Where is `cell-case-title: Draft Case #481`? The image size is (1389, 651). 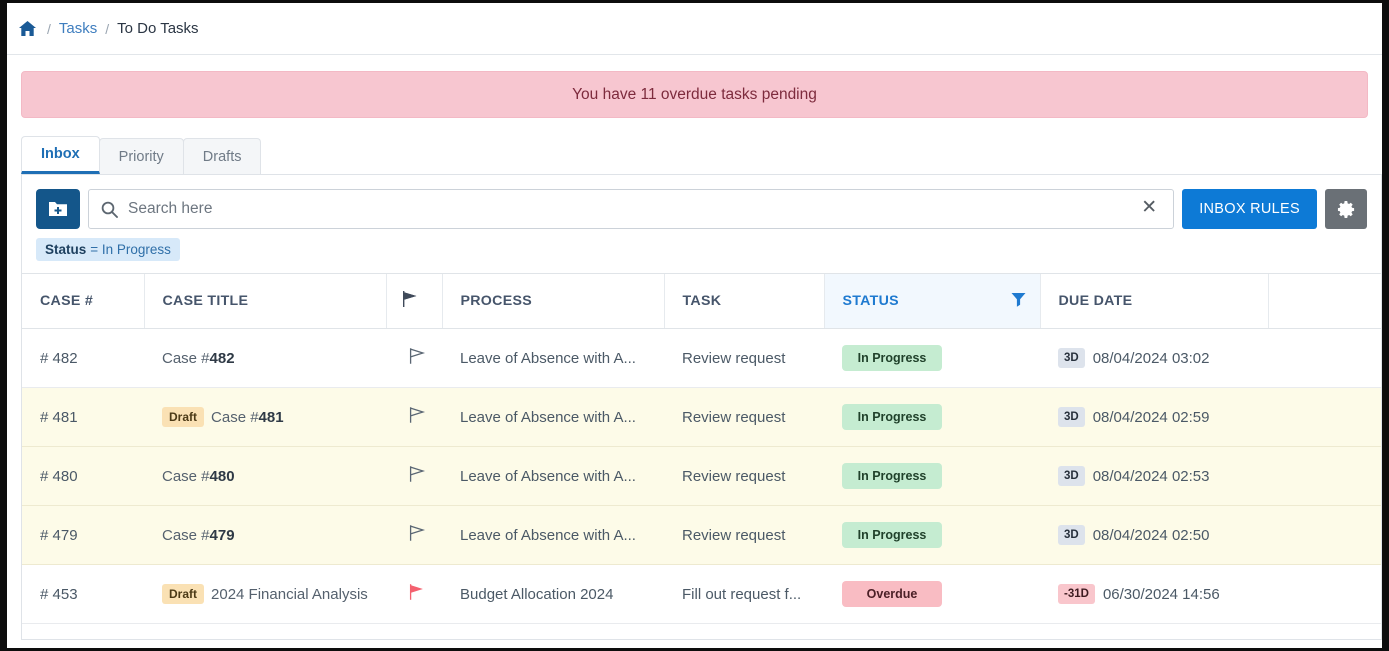
cell-case-title: Draft Case #481 is located at coordinates (265, 417).